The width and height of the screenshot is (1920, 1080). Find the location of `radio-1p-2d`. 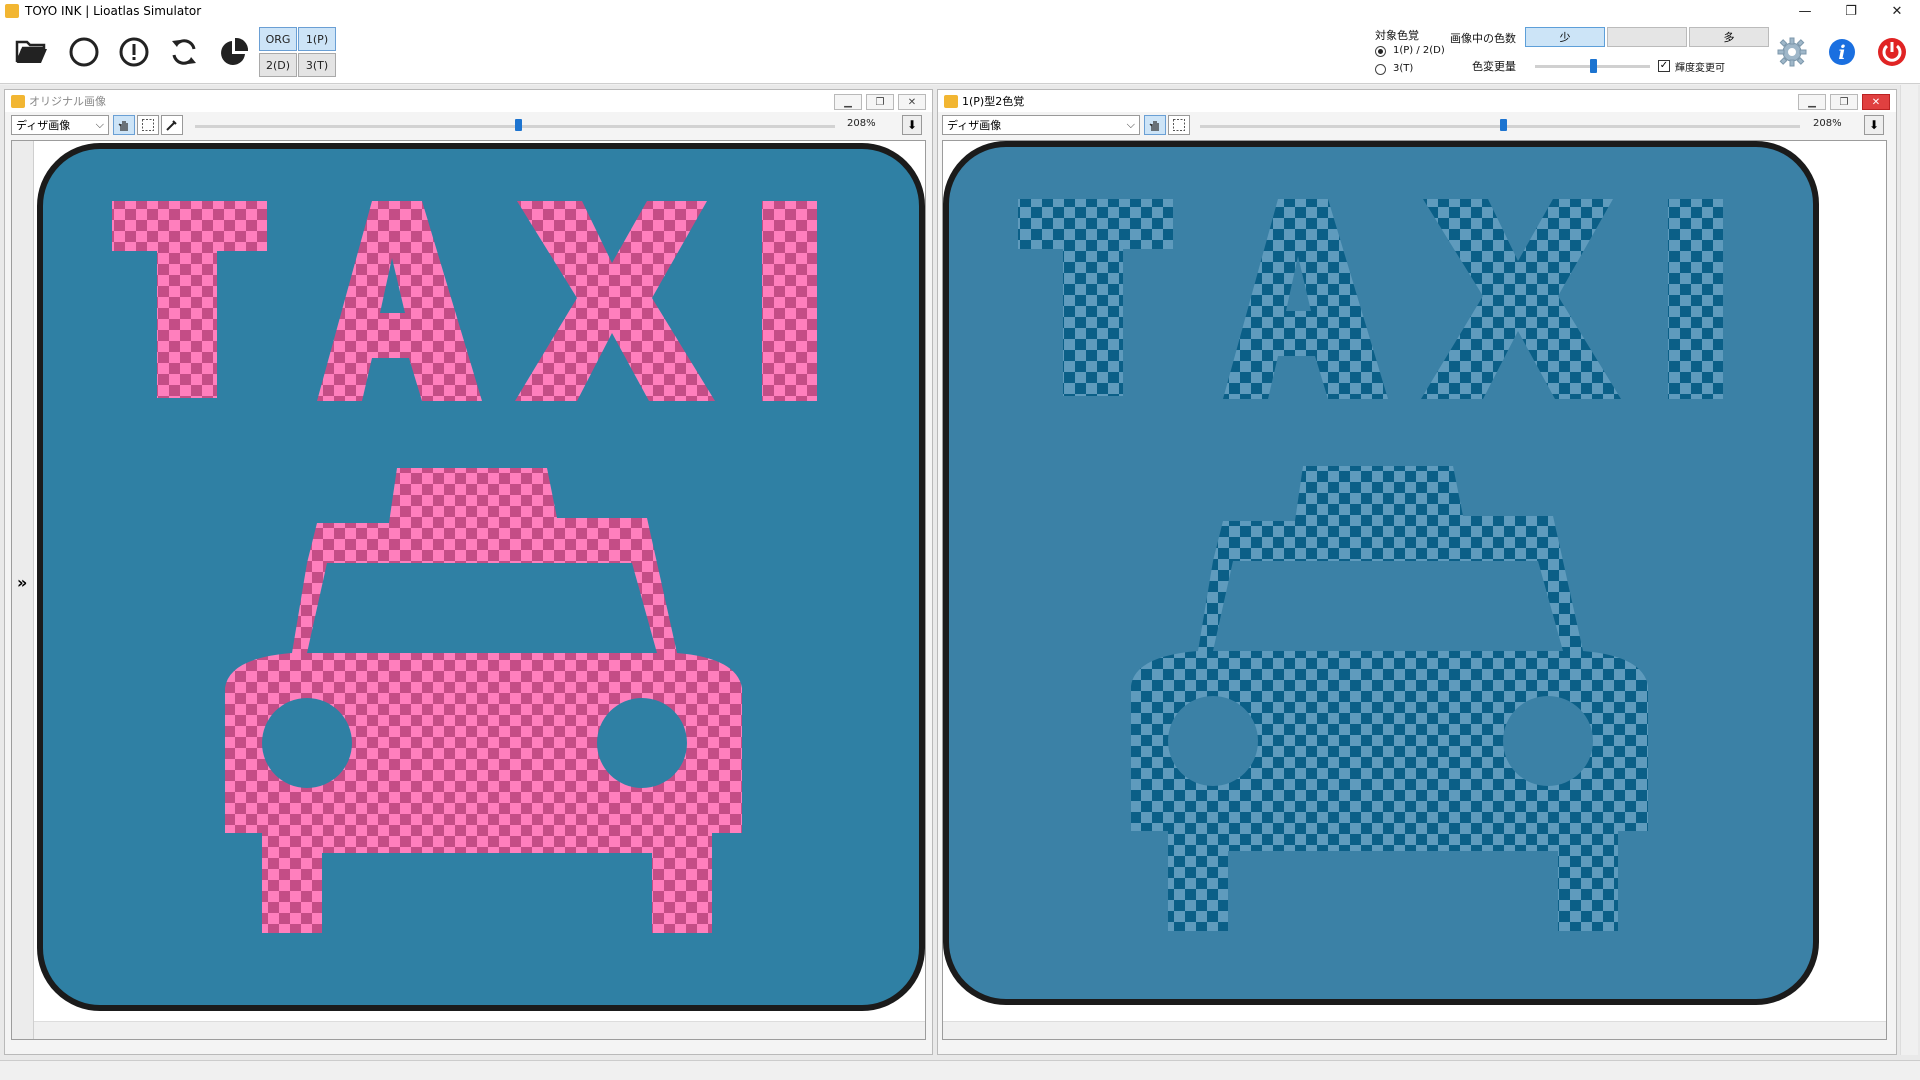

radio-1p-2d is located at coordinates (1380, 51).